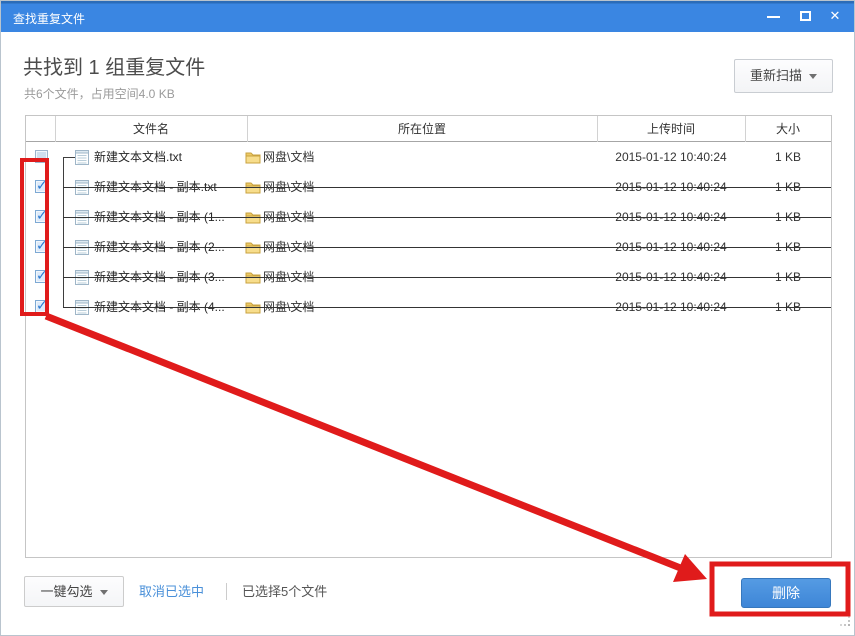  I want to click on selected-count-text: 已选择5个文件, so click(285, 591).